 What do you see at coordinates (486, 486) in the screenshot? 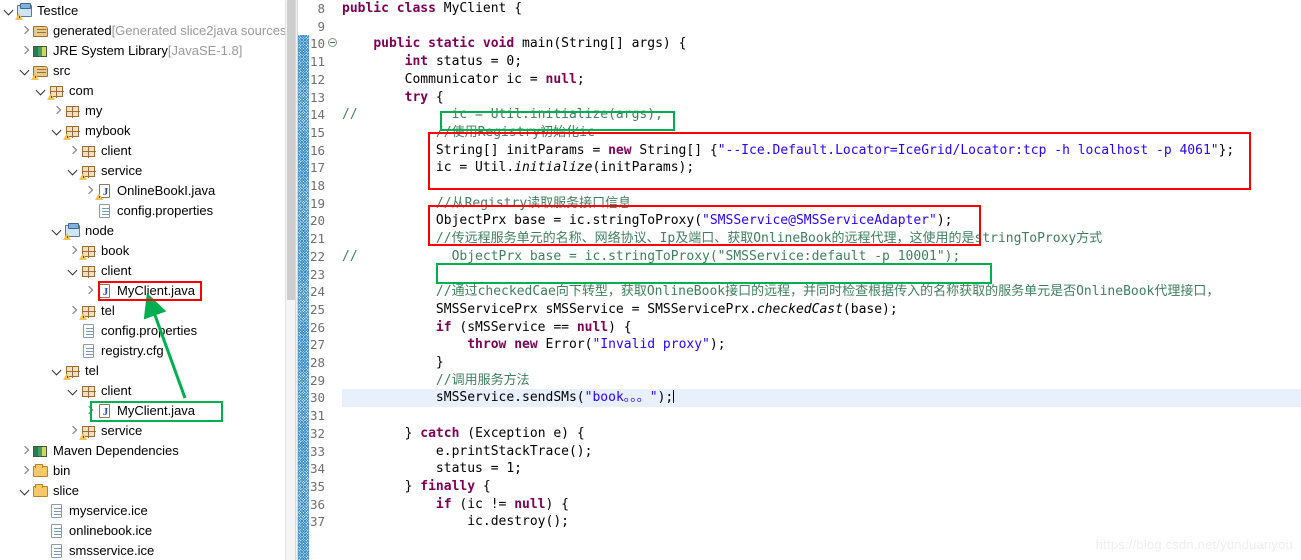
I see `code-token: {` at bounding box center [486, 486].